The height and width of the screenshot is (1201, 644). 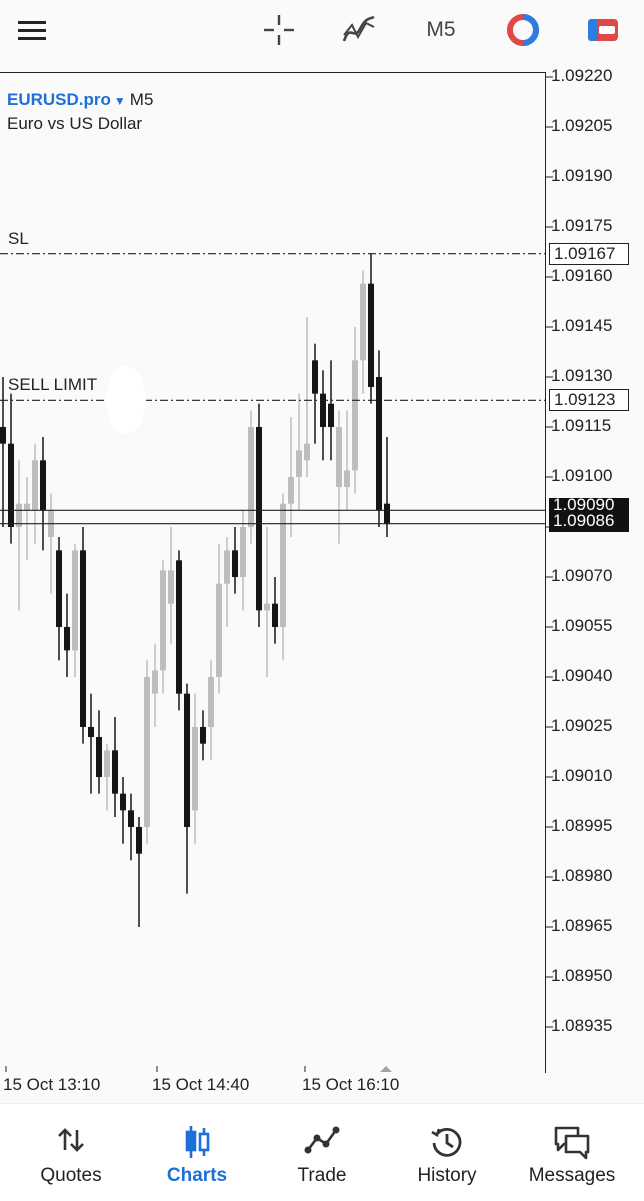 I want to click on y-tick-label: 1.09040, so click(x=582, y=675).